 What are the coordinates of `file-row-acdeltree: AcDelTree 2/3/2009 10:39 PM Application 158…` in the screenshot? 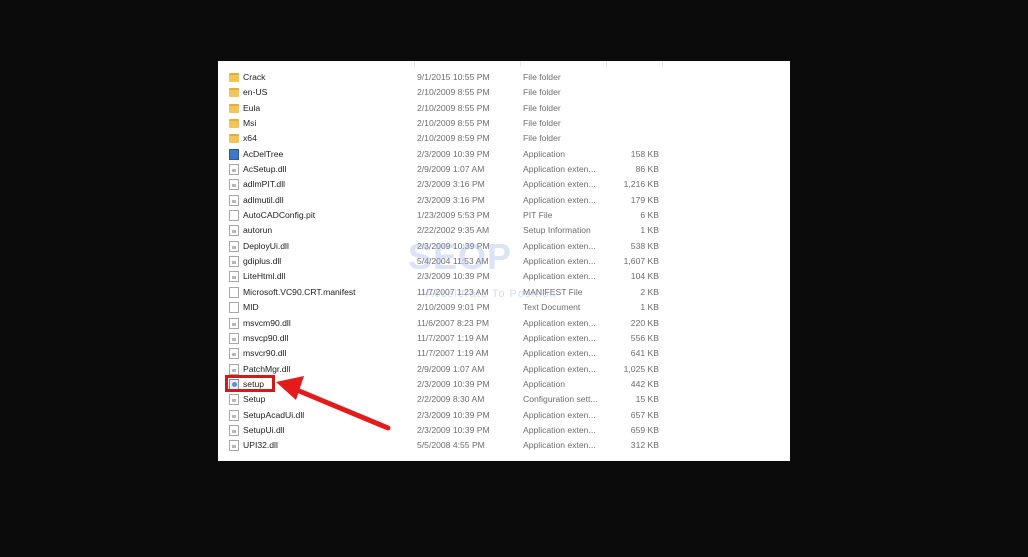 It's located at (504, 154).